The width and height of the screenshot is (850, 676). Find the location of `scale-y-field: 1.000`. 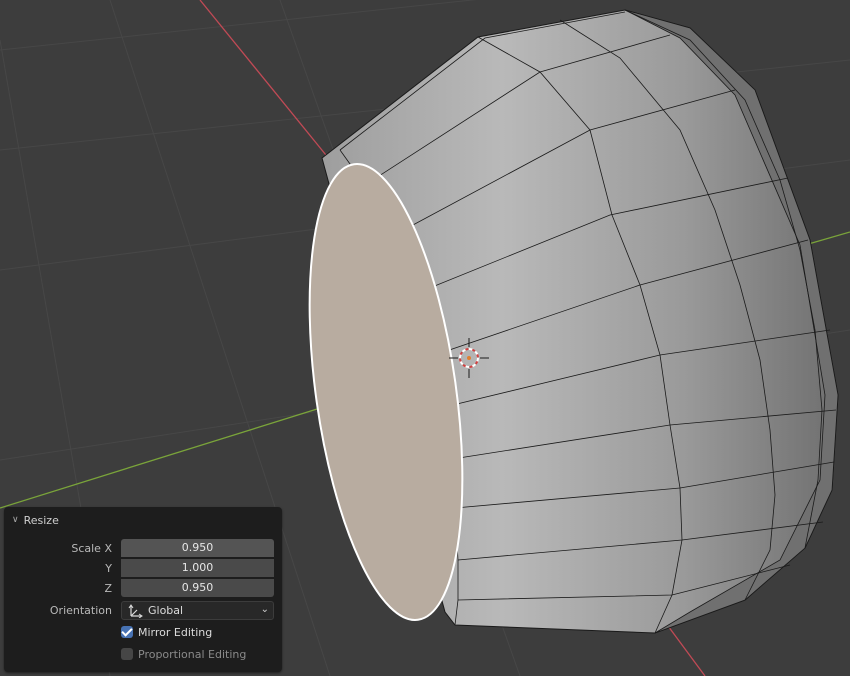

scale-y-field: 1.000 is located at coordinates (197, 568).